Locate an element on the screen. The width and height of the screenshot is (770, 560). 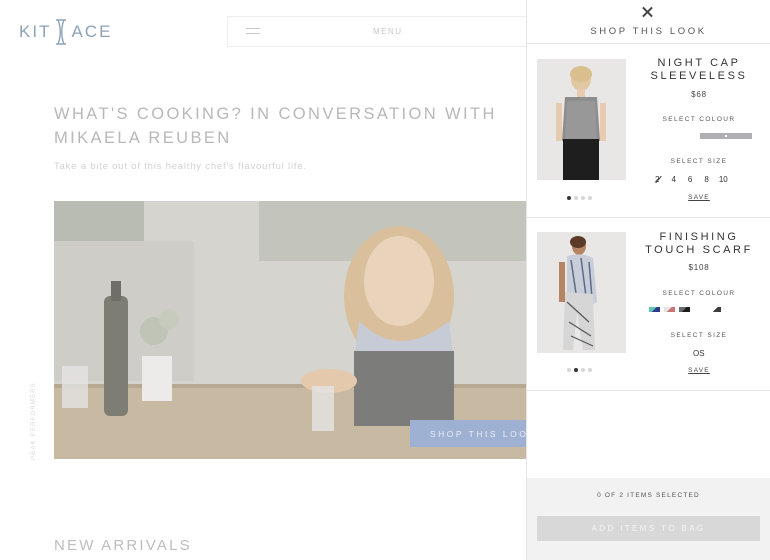
site-logo: KIT ACE is located at coordinates (65, 32).